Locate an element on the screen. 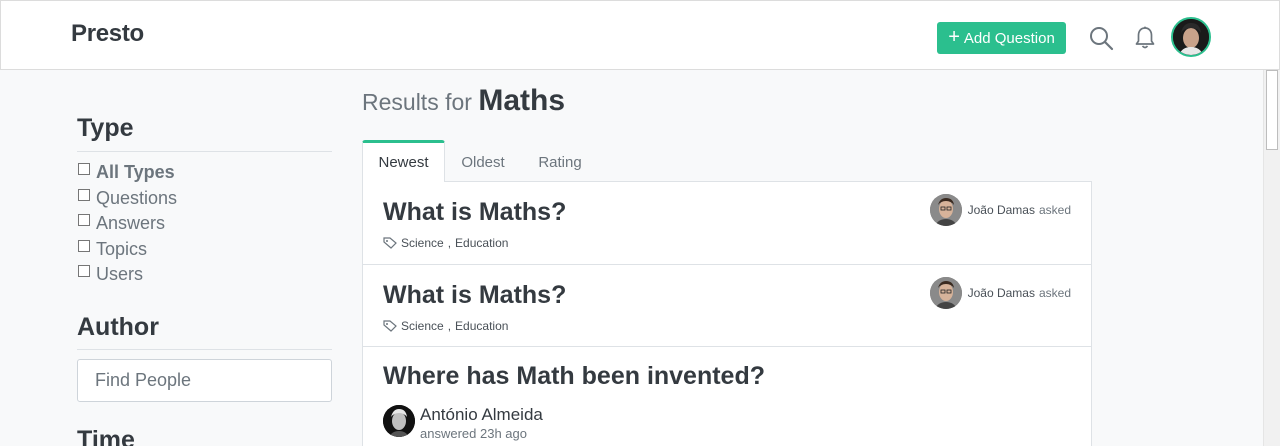  bell-icon is located at coordinates (1145, 38).